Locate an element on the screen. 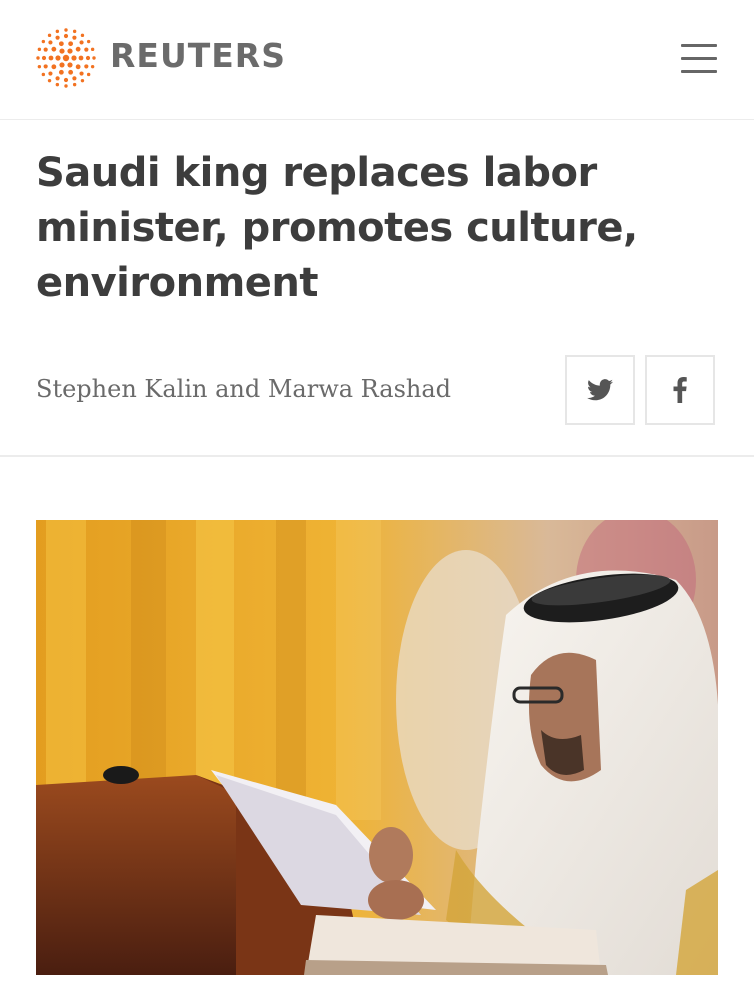  site-header: REUTERS is located at coordinates (377, 60).